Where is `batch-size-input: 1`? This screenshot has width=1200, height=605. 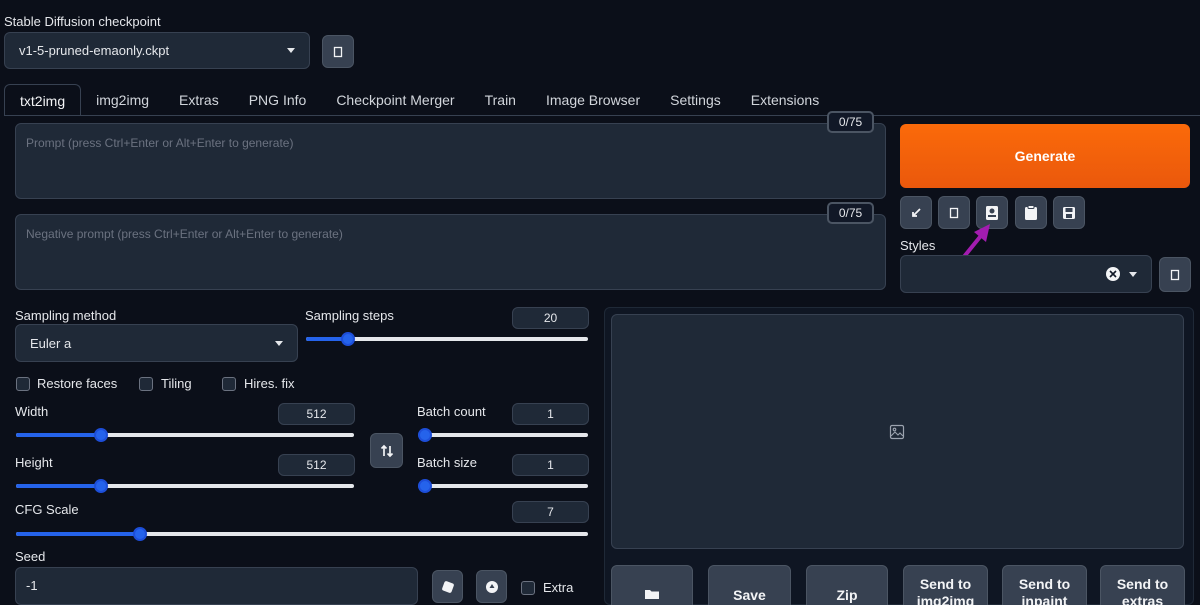 batch-size-input: 1 is located at coordinates (550, 465).